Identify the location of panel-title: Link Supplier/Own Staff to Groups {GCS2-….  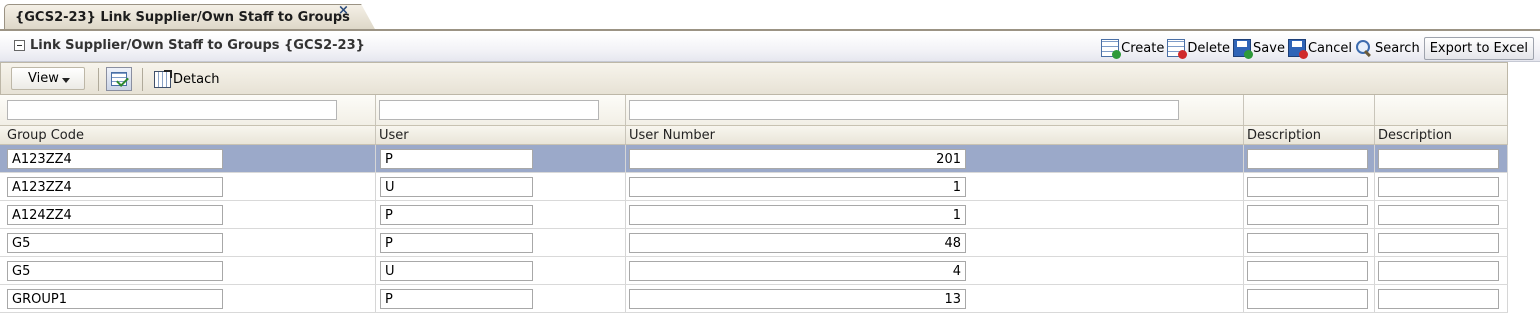
(197, 45).